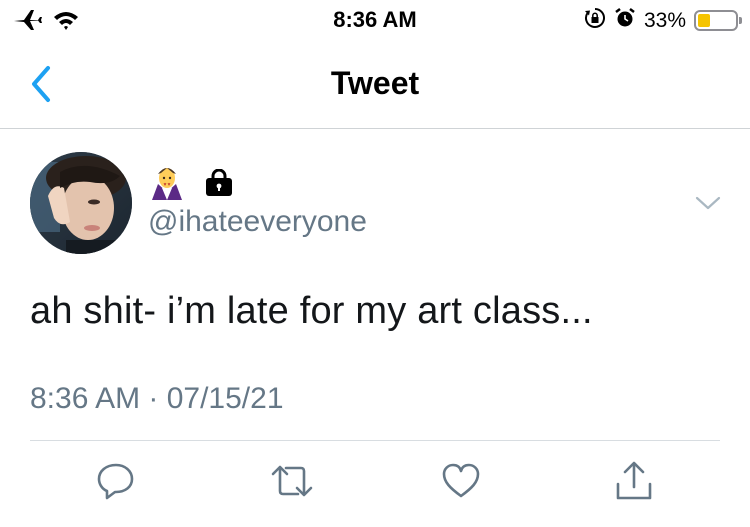 This screenshot has height=527, width=750. I want to click on avatar, so click(81, 203).